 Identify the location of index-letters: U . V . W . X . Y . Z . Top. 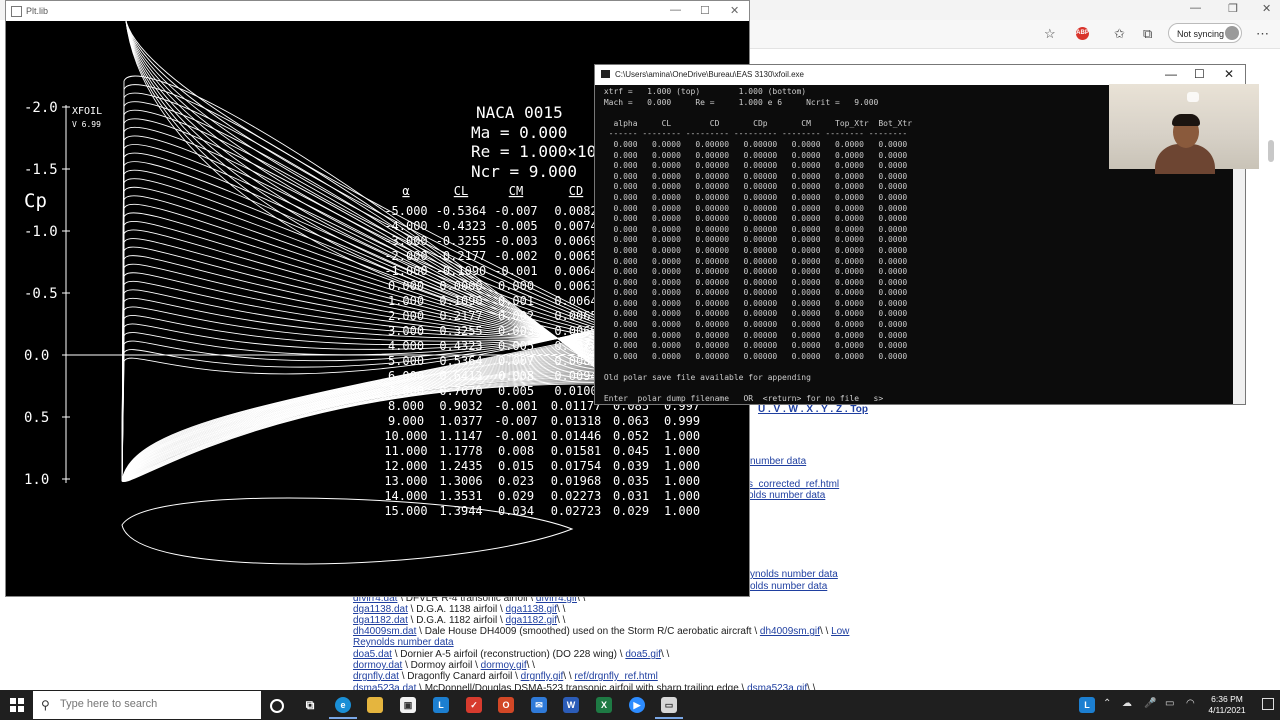
(813, 409).